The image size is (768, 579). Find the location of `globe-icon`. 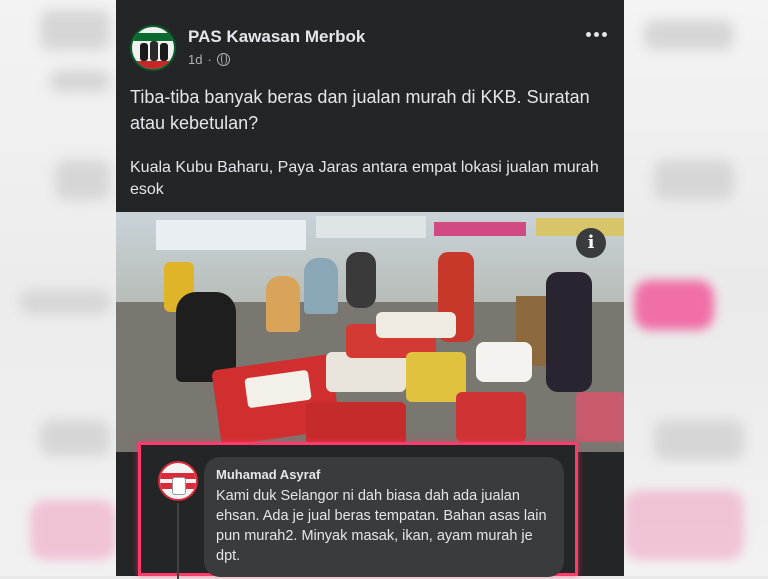

globe-icon is located at coordinates (223, 59).